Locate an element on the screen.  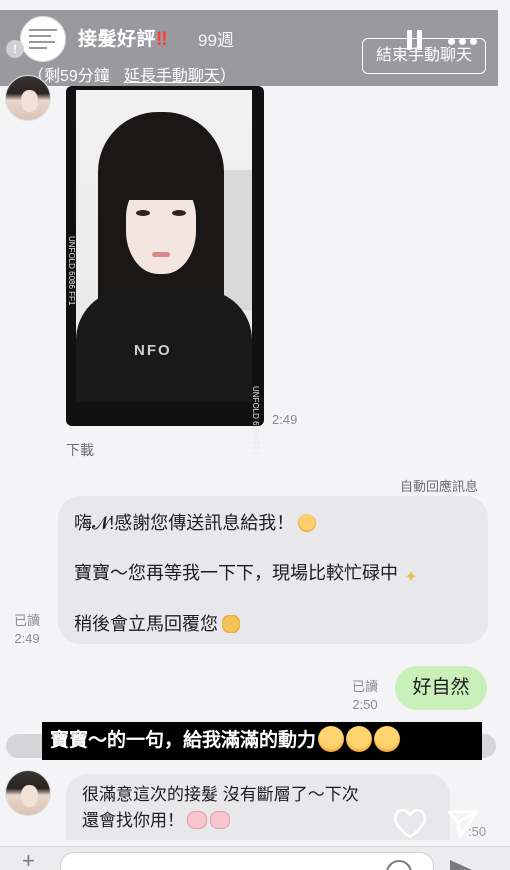
story-title: 接髮好評‼ is located at coordinates (123, 39).